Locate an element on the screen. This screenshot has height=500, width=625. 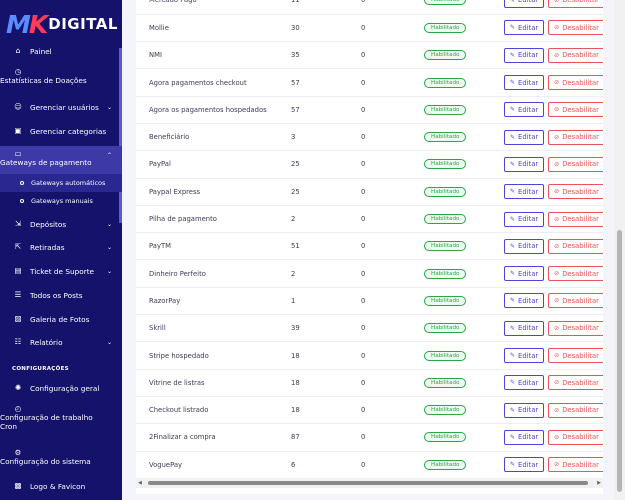
logo: MK DIGITAL is located at coordinates (62, 24).